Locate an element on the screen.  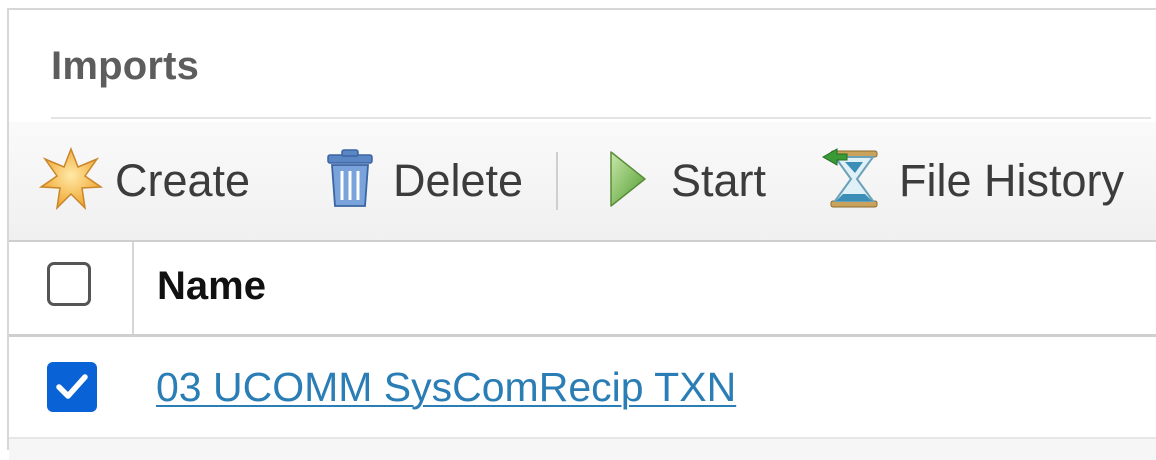
file-history-label: File History is located at coordinates (1012, 180).